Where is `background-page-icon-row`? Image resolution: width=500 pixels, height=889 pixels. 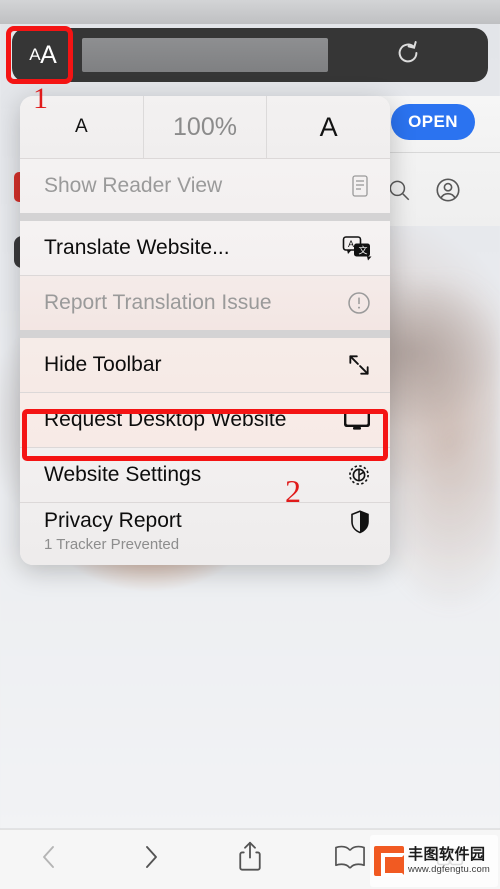 background-page-icon-row is located at coordinates (441, 188).